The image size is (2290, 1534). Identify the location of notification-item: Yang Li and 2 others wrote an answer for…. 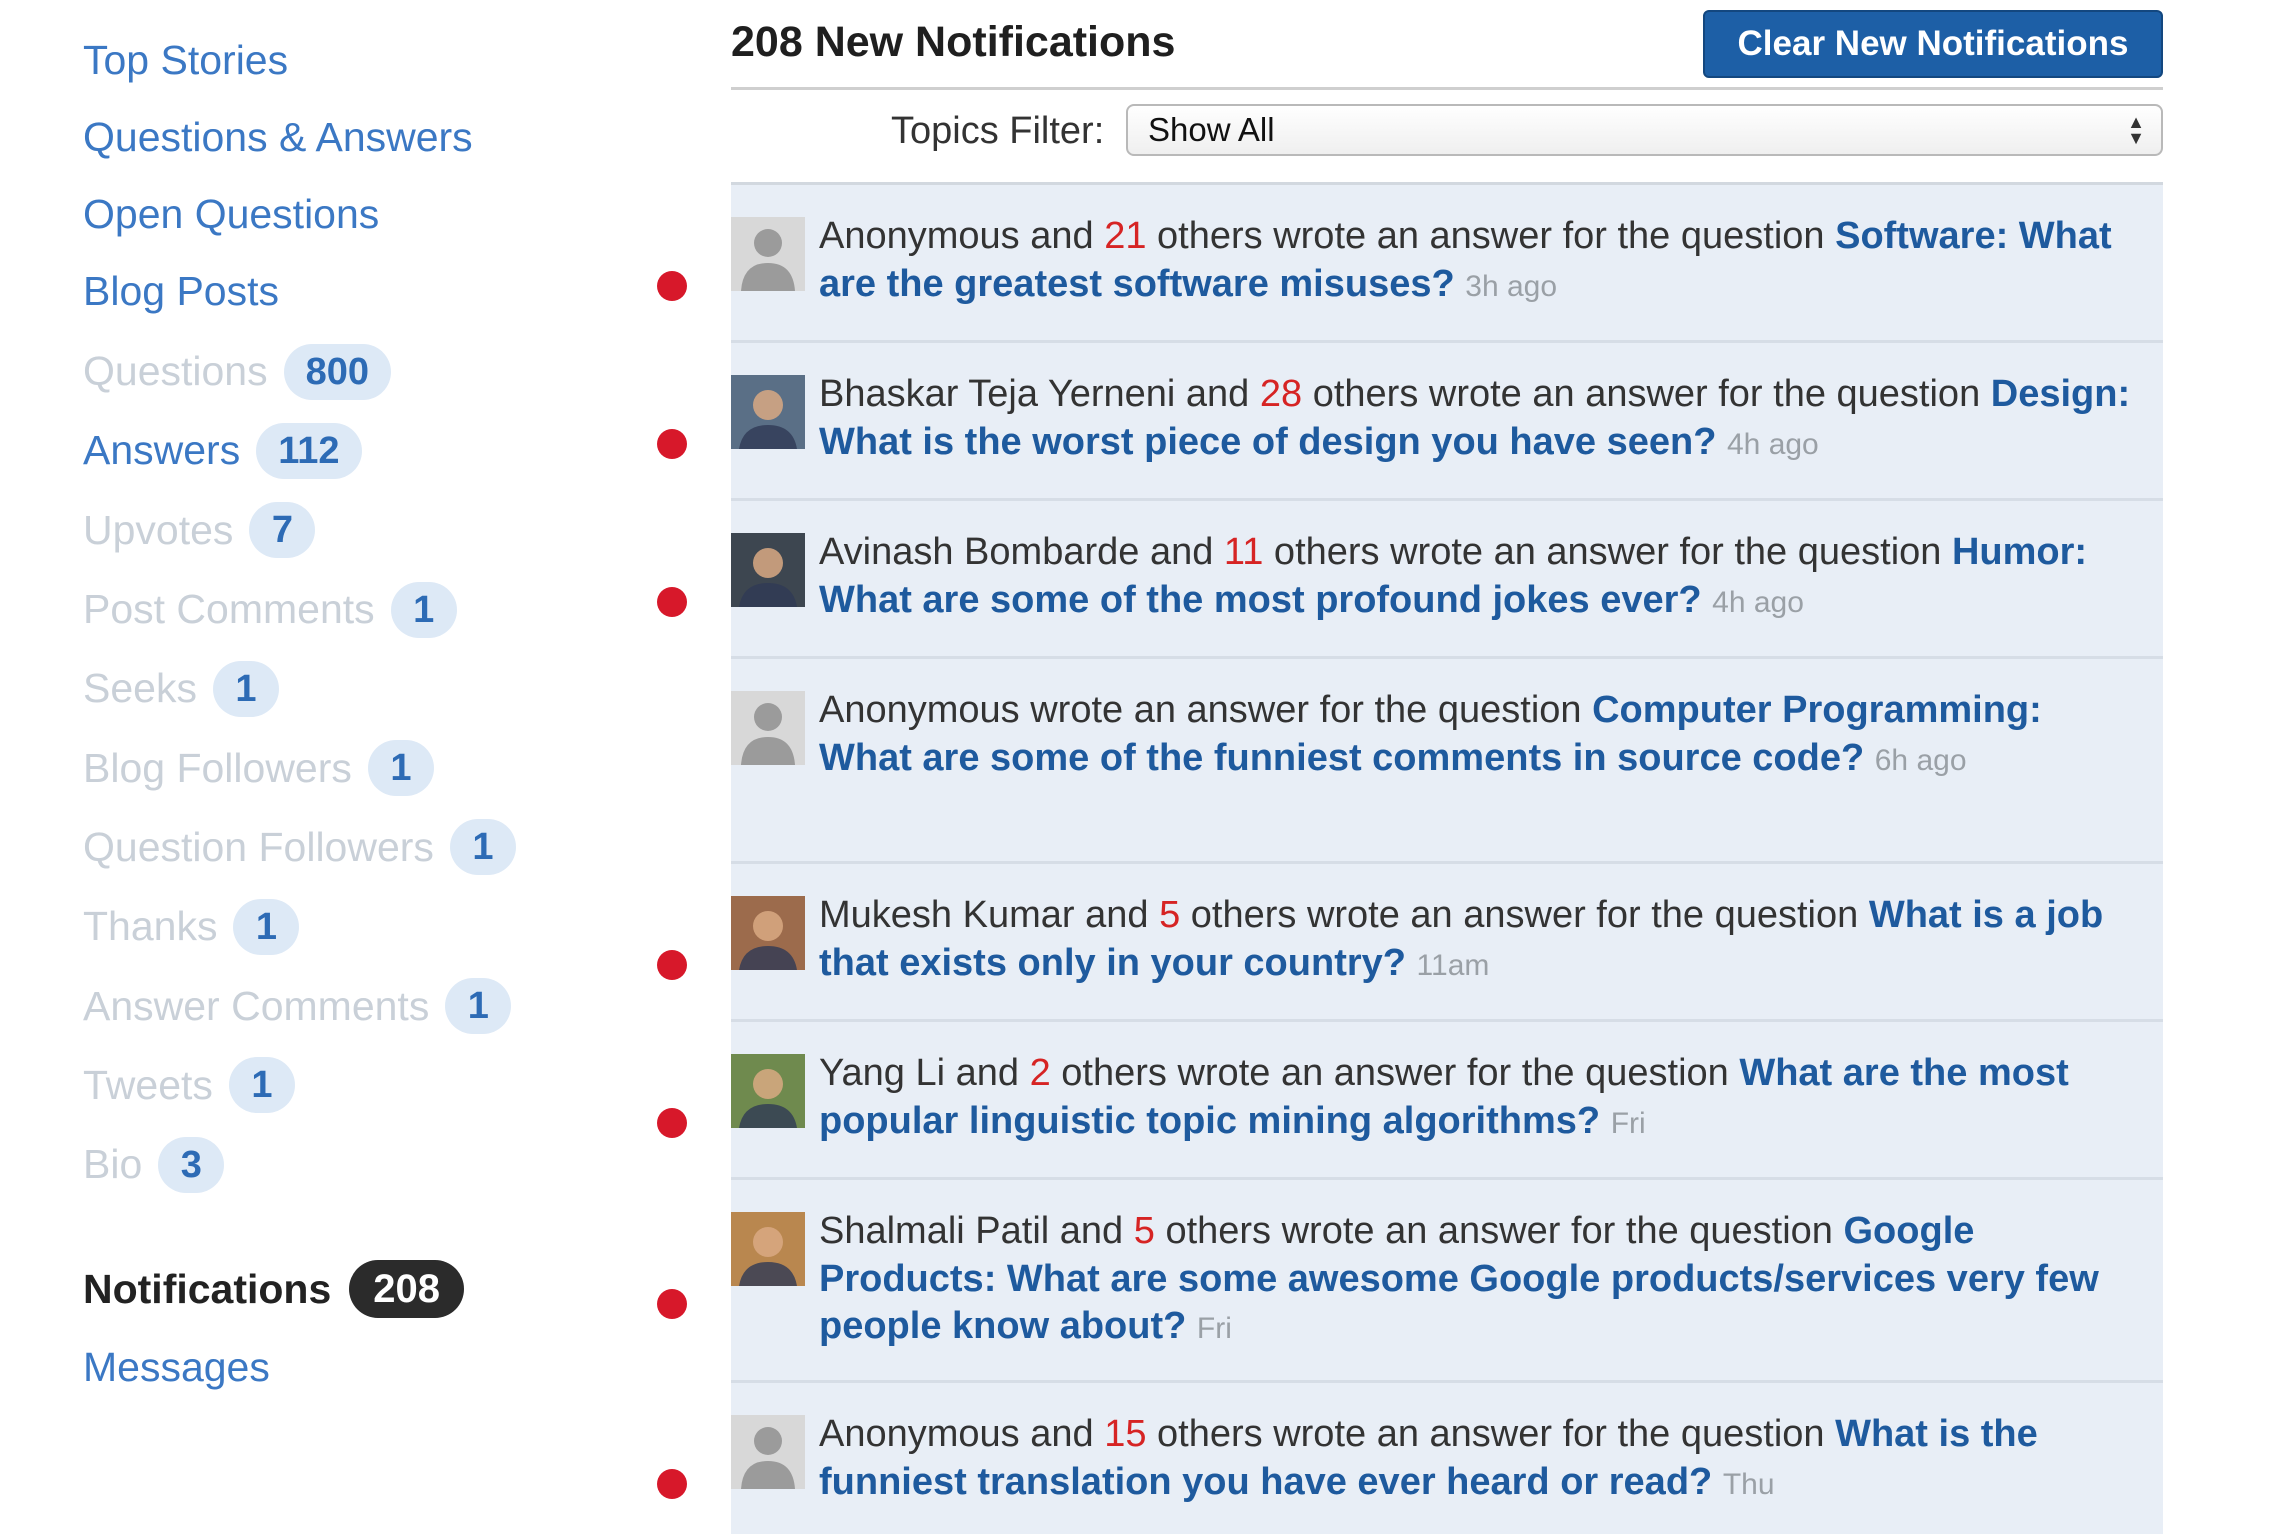
(1410, 1101).